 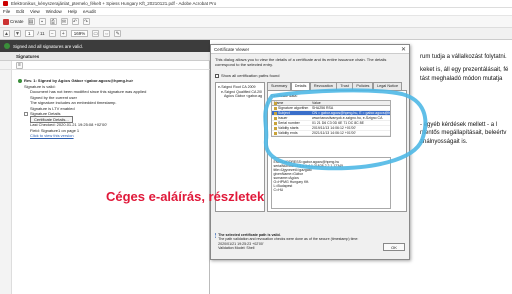 What do you see at coordinates (105, 65) in the screenshot?
I see `signatures-tools: ≡` at bounding box center [105, 65].